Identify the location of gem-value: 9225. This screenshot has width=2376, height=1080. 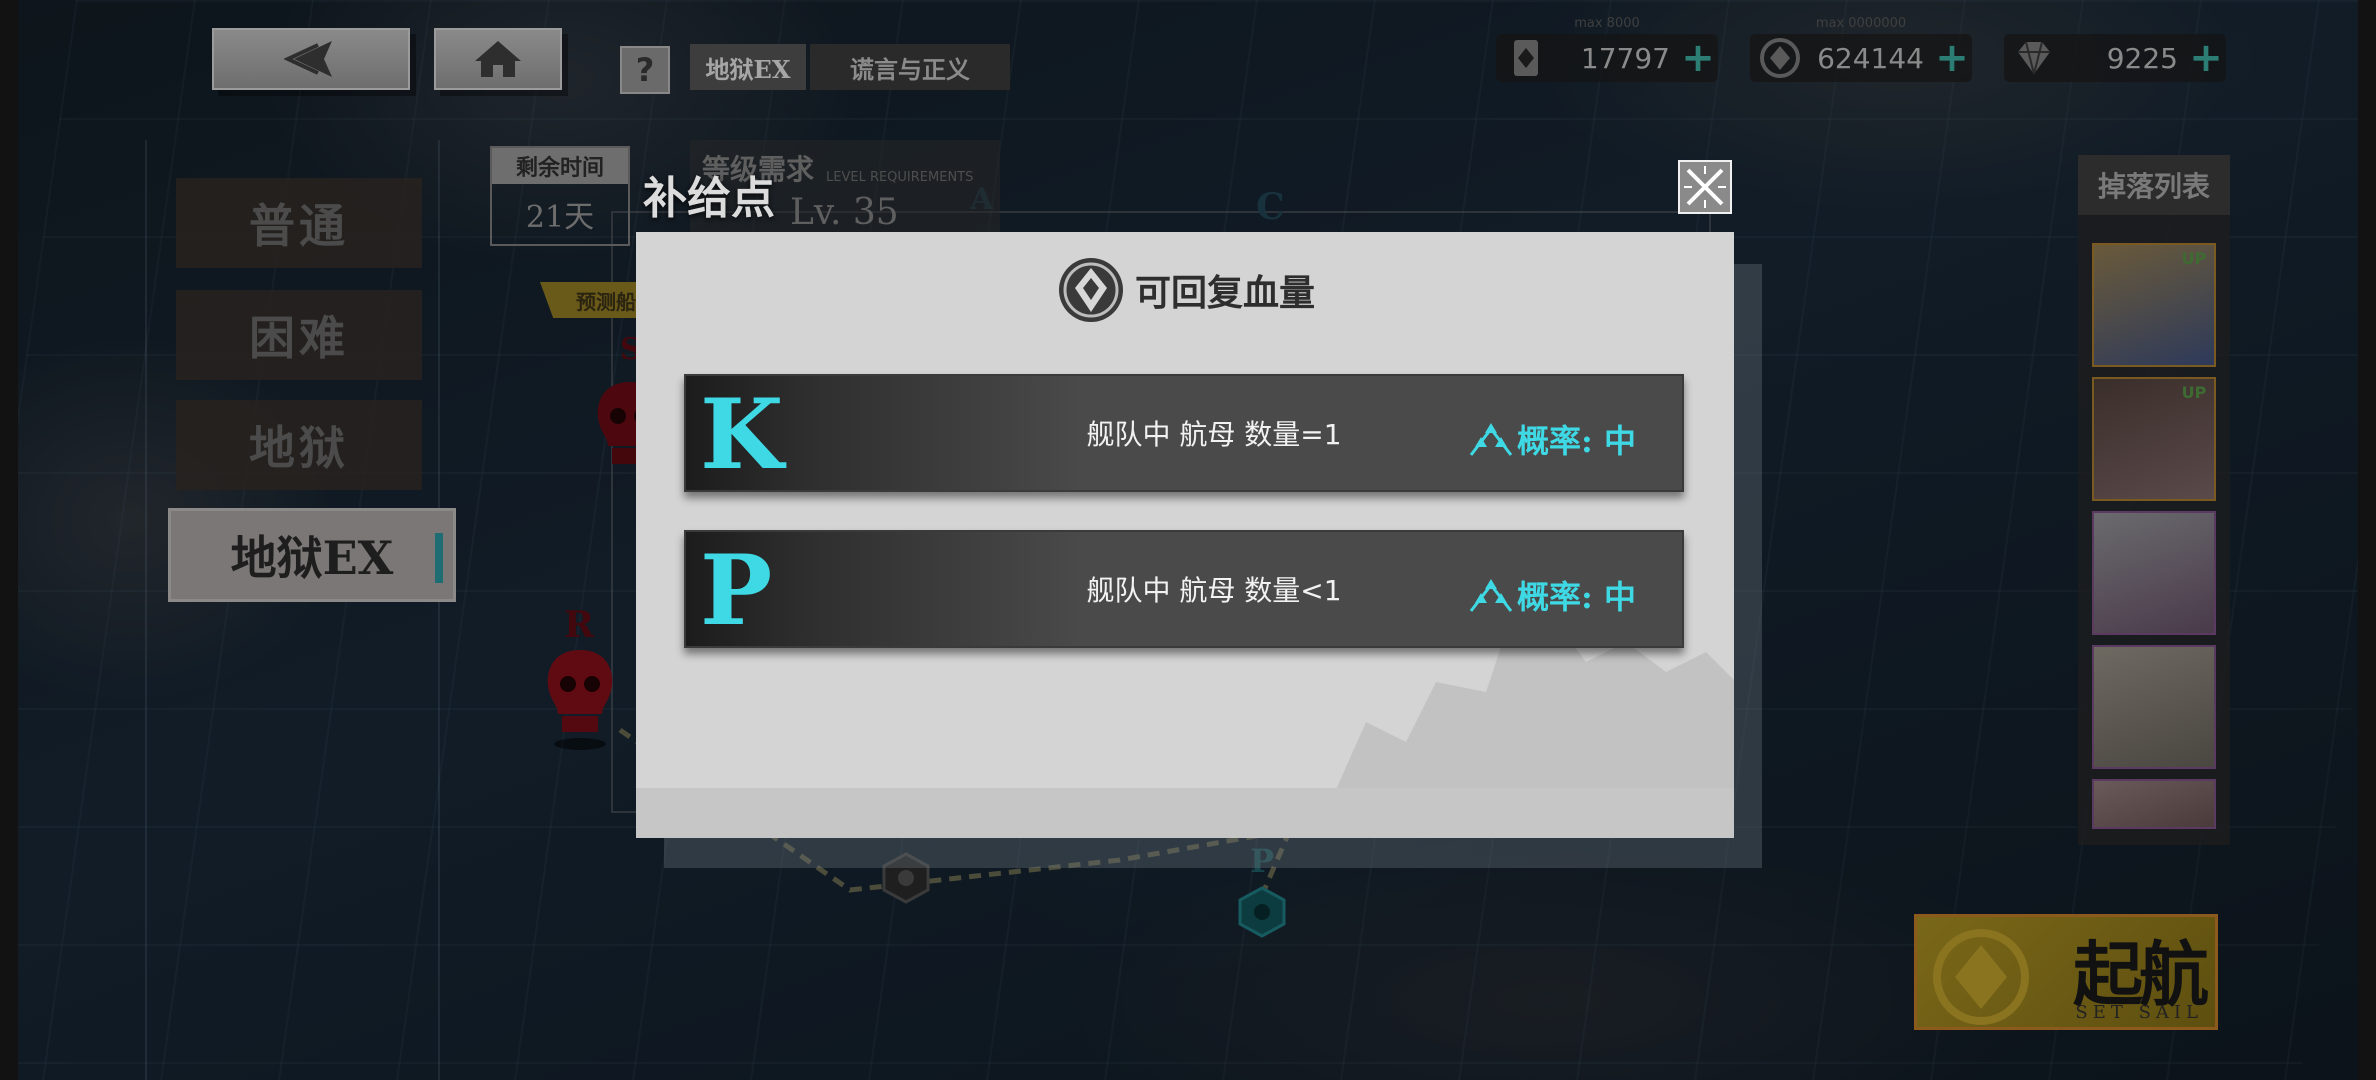
(2142, 58).